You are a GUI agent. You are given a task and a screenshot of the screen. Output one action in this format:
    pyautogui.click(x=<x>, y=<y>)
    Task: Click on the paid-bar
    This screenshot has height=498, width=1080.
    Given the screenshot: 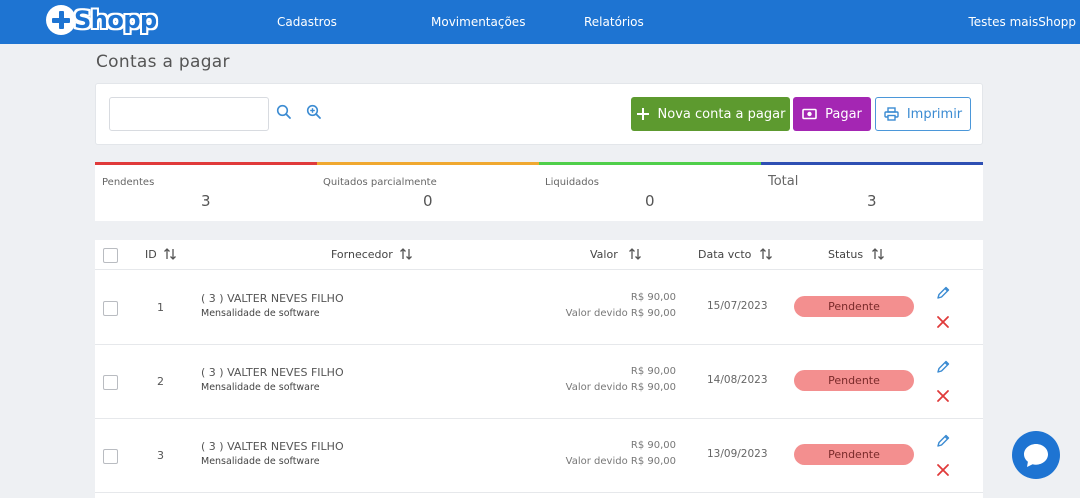 What is the action you would take?
    pyautogui.click(x=650, y=163)
    